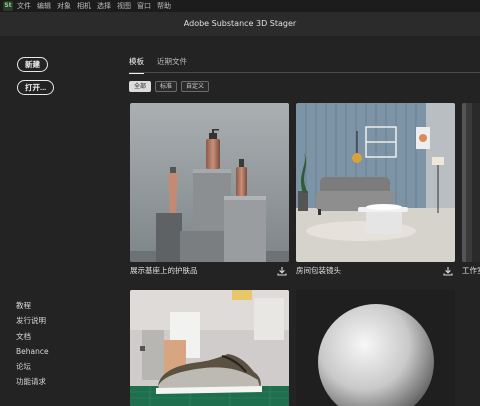 Image resolution: width=480 pixels, height=406 pixels. What do you see at coordinates (195, 86) in the screenshot?
I see `filter-custom: 自定义` at bounding box center [195, 86].